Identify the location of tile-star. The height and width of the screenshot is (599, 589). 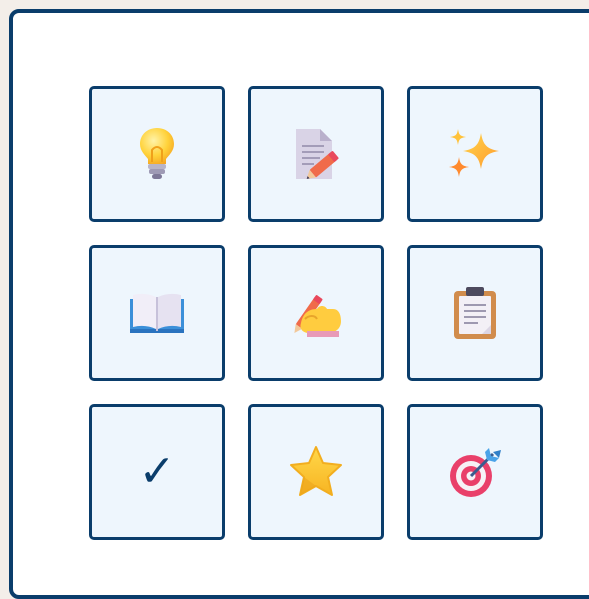
(316, 472).